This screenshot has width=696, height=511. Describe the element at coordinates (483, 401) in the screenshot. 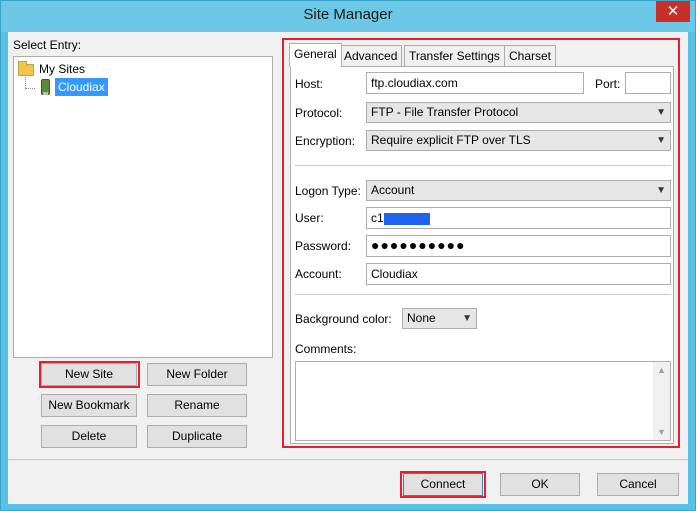

I see `comments-textarea: ▲ ▼` at that location.